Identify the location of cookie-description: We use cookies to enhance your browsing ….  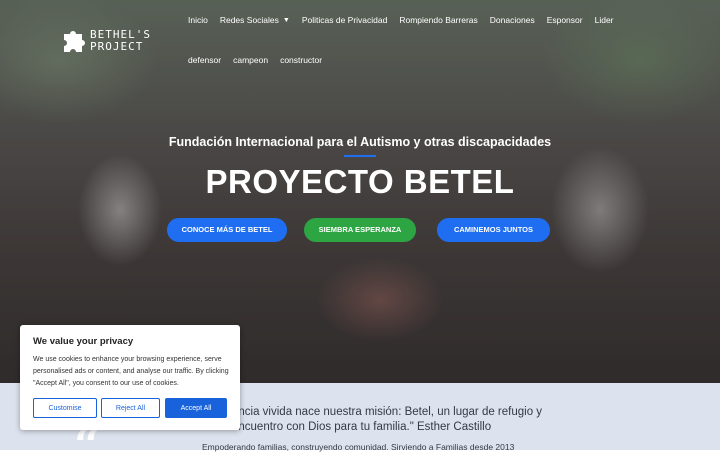
(131, 371).